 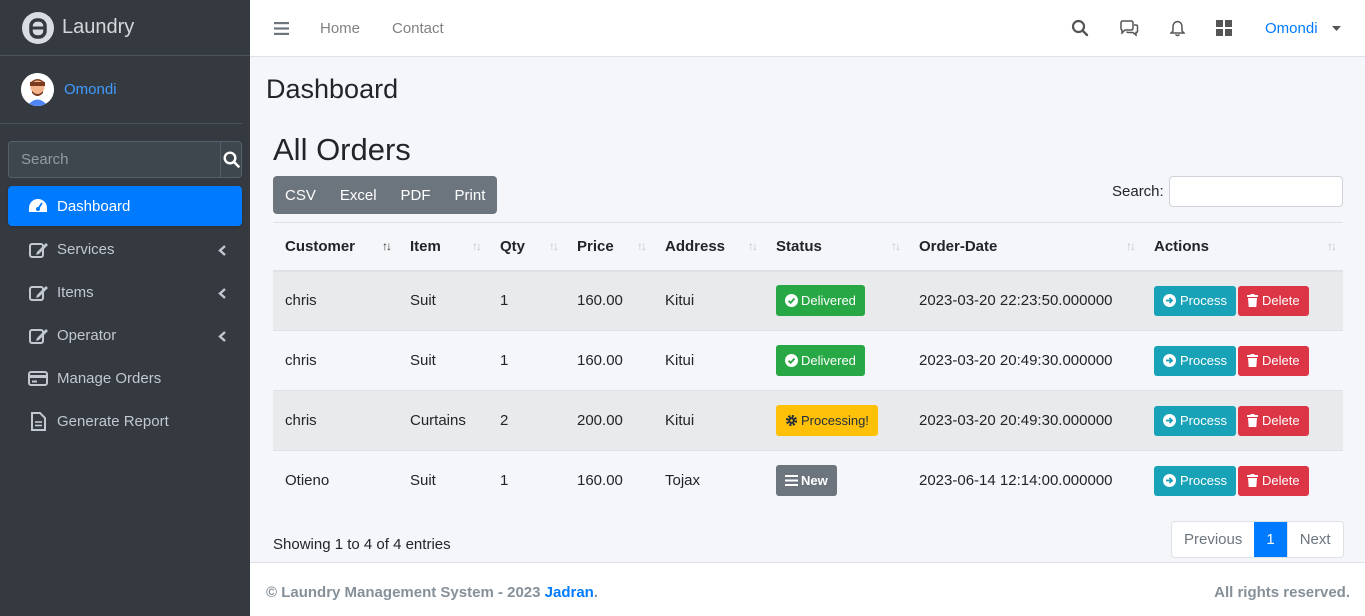 I want to click on grid-icon, so click(x=1224, y=28).